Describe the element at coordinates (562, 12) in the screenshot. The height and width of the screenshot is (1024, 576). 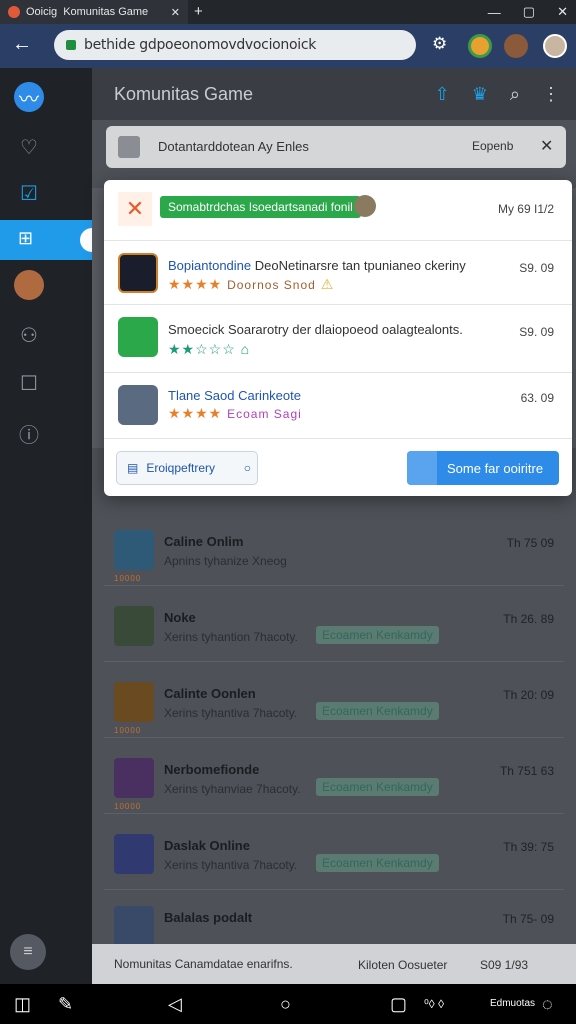
I see `window-close-button: ✕` at that location.